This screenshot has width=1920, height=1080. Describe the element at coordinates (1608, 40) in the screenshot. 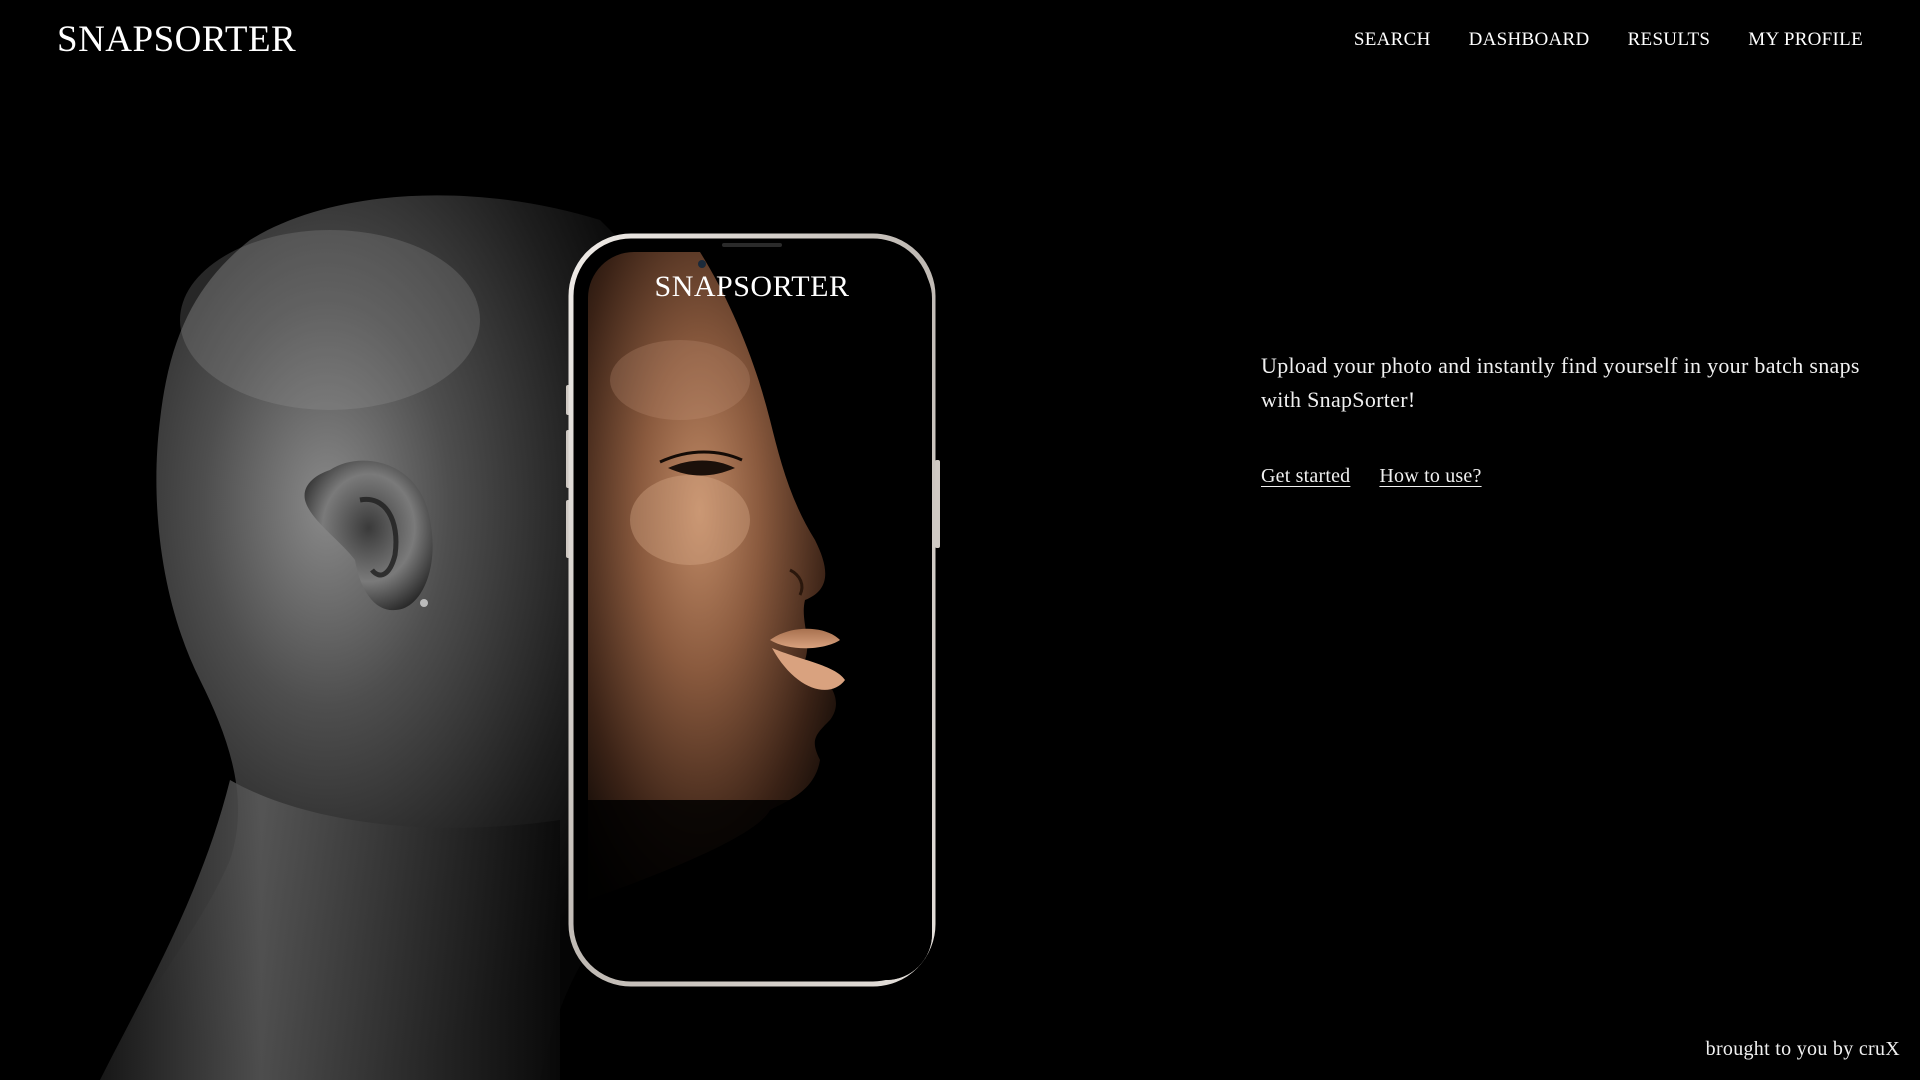

I see `main-nav: SEARCH DASHBOARD RESULTS MY PROFILE` at that location.